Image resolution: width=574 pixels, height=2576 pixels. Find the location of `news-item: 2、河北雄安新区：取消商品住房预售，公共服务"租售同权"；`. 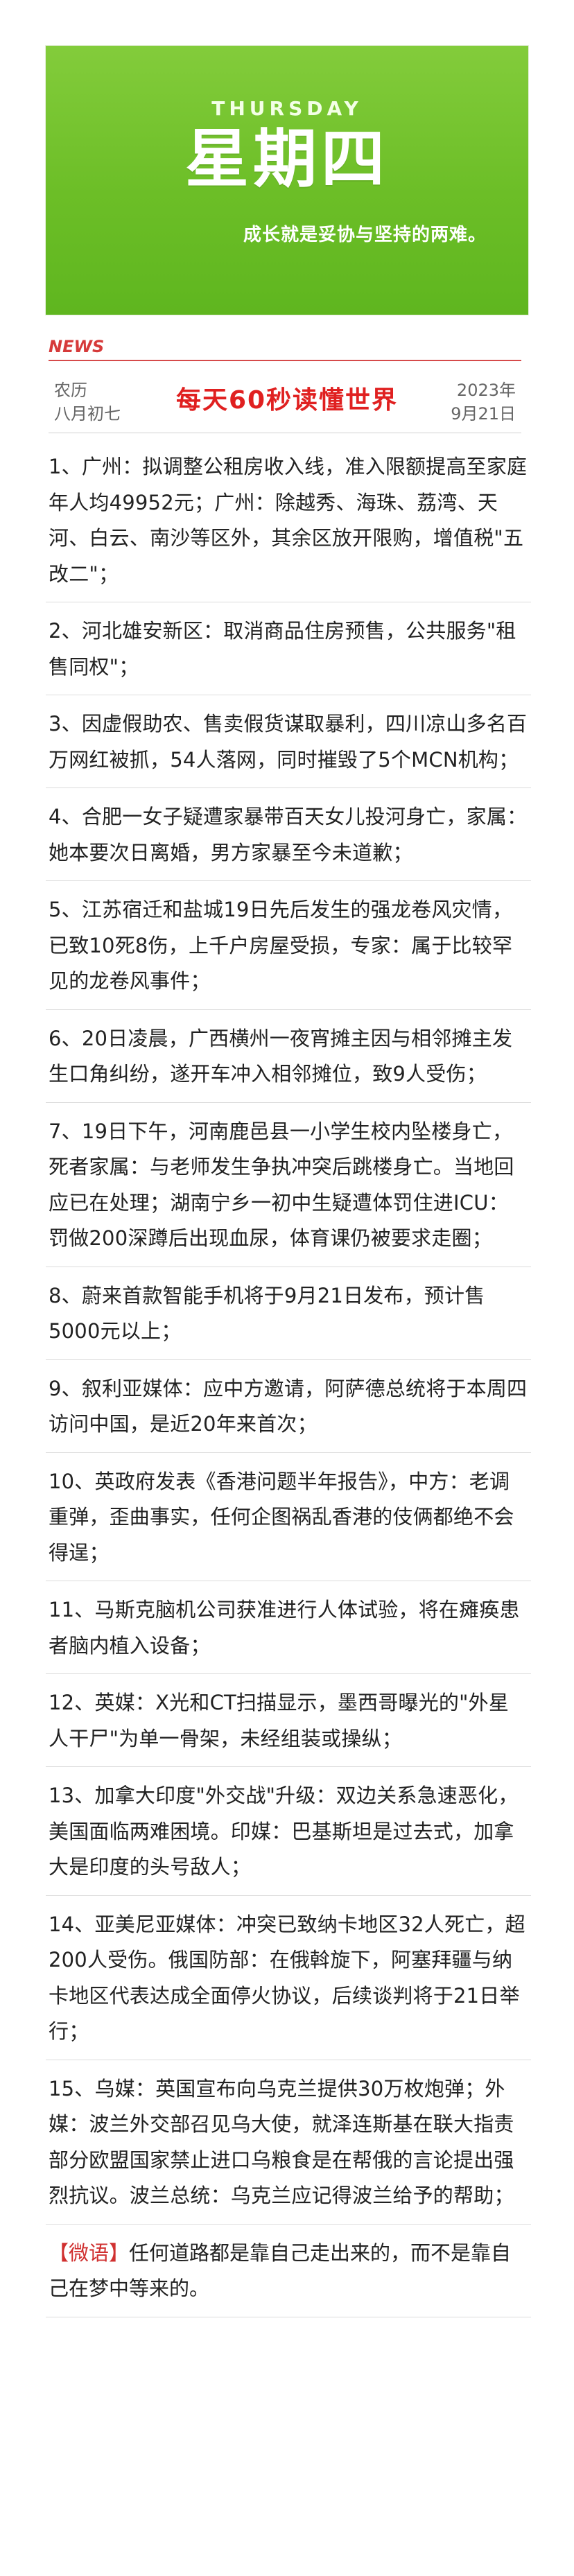

news-item: 2、河北雄安新区：取消商品住房预售，公共服务"租售同权"； is located at coordinates (288, 648).